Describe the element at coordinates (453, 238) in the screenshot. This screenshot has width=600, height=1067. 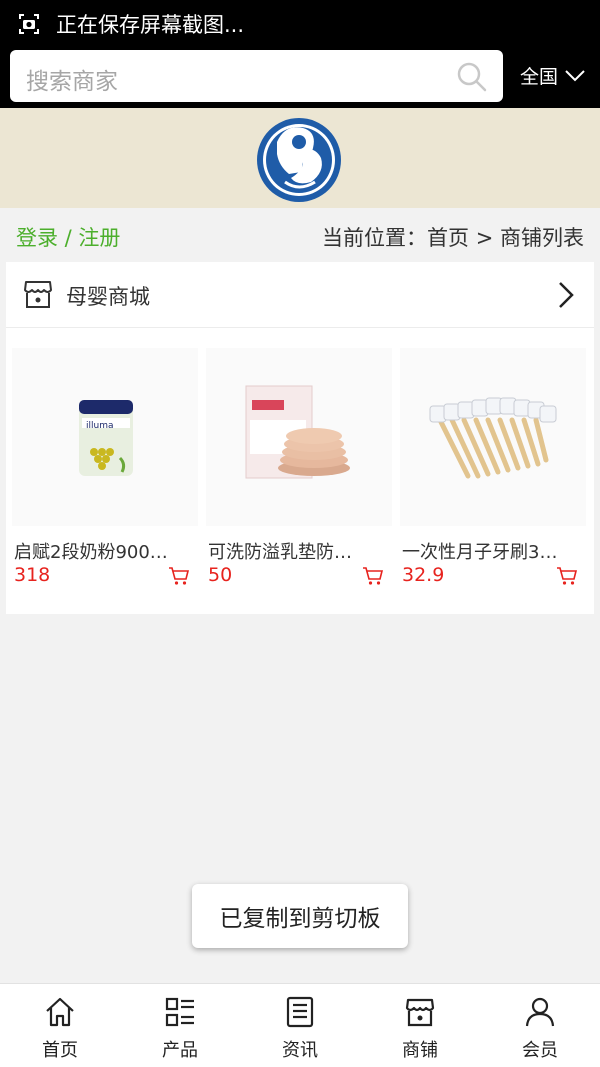
I see `breadcrumb: 当前位置：首页 > 商铺列表` at that location.